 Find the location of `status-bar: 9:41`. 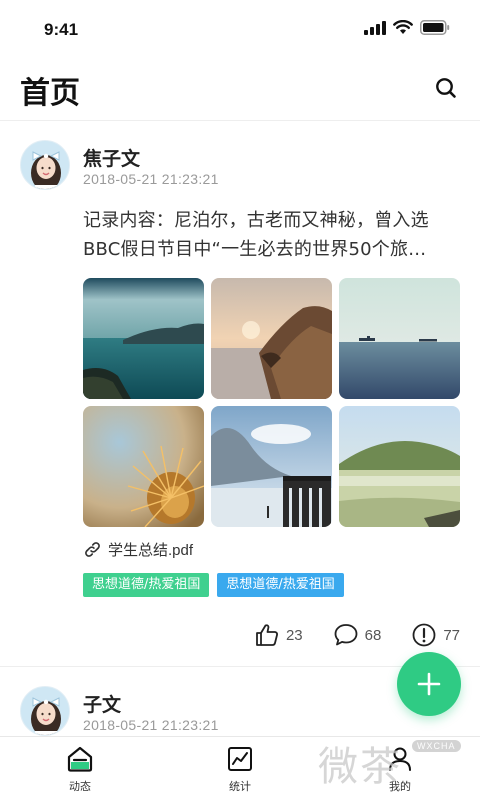

status-bar: 9:41 is located at coordinates (240, 30).